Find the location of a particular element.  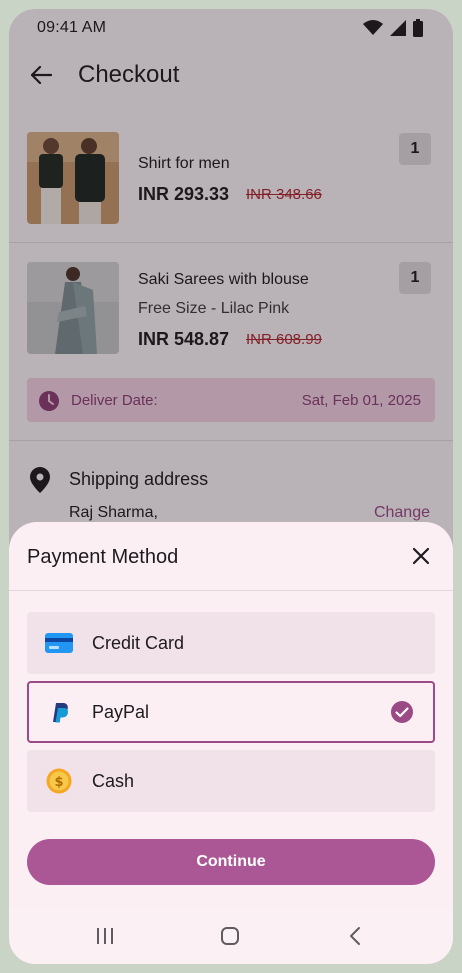

payment-option-label: Cash is located at coordinates (113, 781).